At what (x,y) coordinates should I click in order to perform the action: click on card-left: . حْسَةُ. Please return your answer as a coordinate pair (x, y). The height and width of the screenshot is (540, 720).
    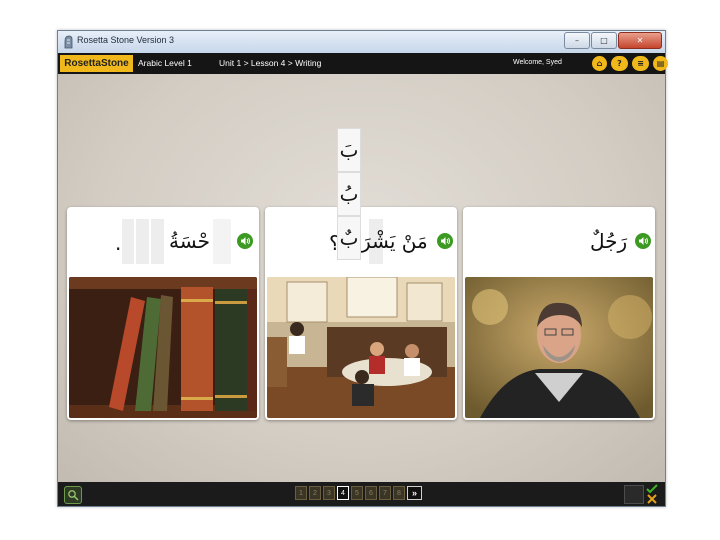
    Looking at the image, I should click on (163, 313).